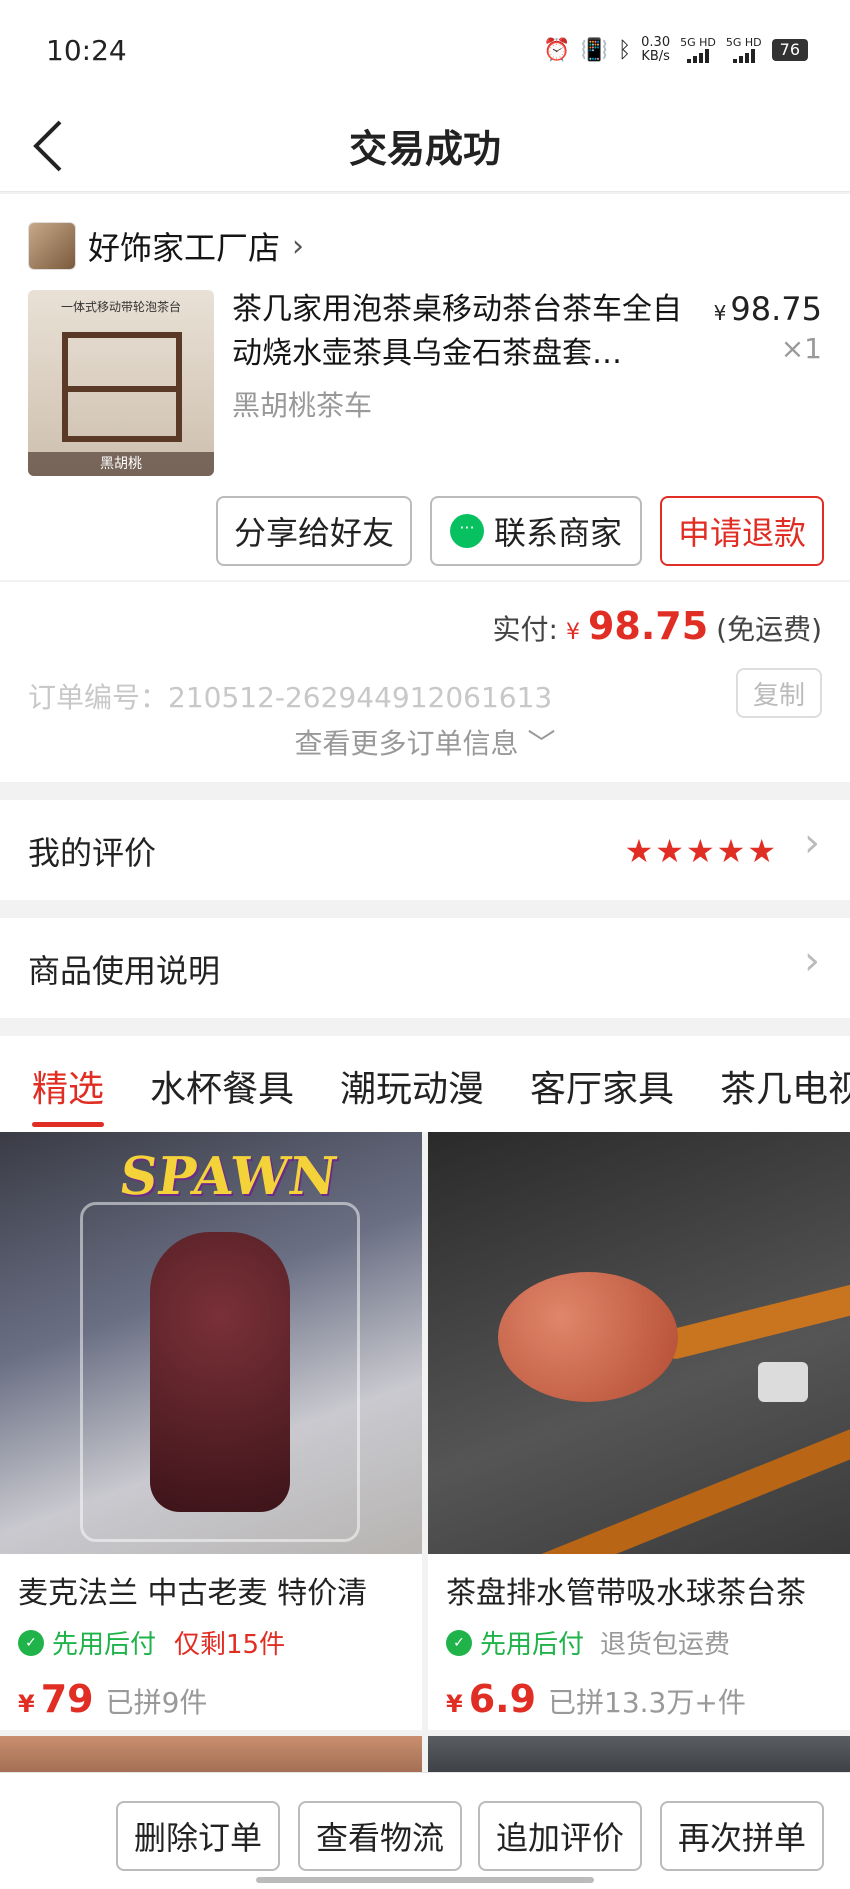 The image size is (850, 1889). Describe the element at coordinates (698, 42) in the screenshot. I see `sim1-label: 5G HD` at that location.